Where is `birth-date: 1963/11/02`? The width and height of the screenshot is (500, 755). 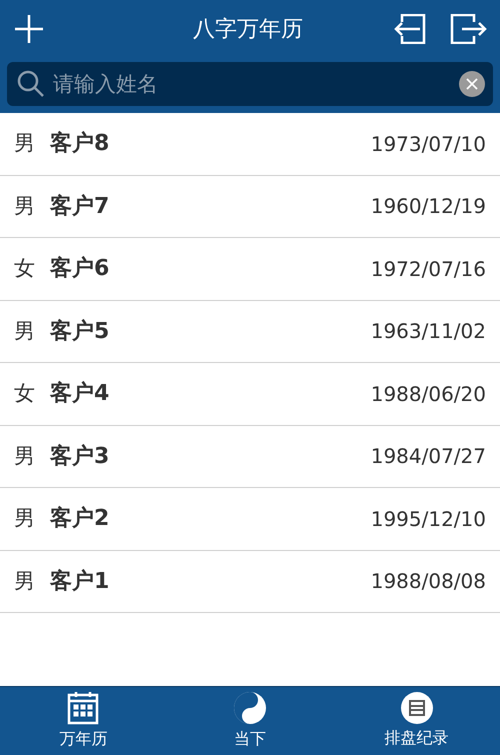 birth-date: 1963/11/02 is located at coordinates (428, 332).